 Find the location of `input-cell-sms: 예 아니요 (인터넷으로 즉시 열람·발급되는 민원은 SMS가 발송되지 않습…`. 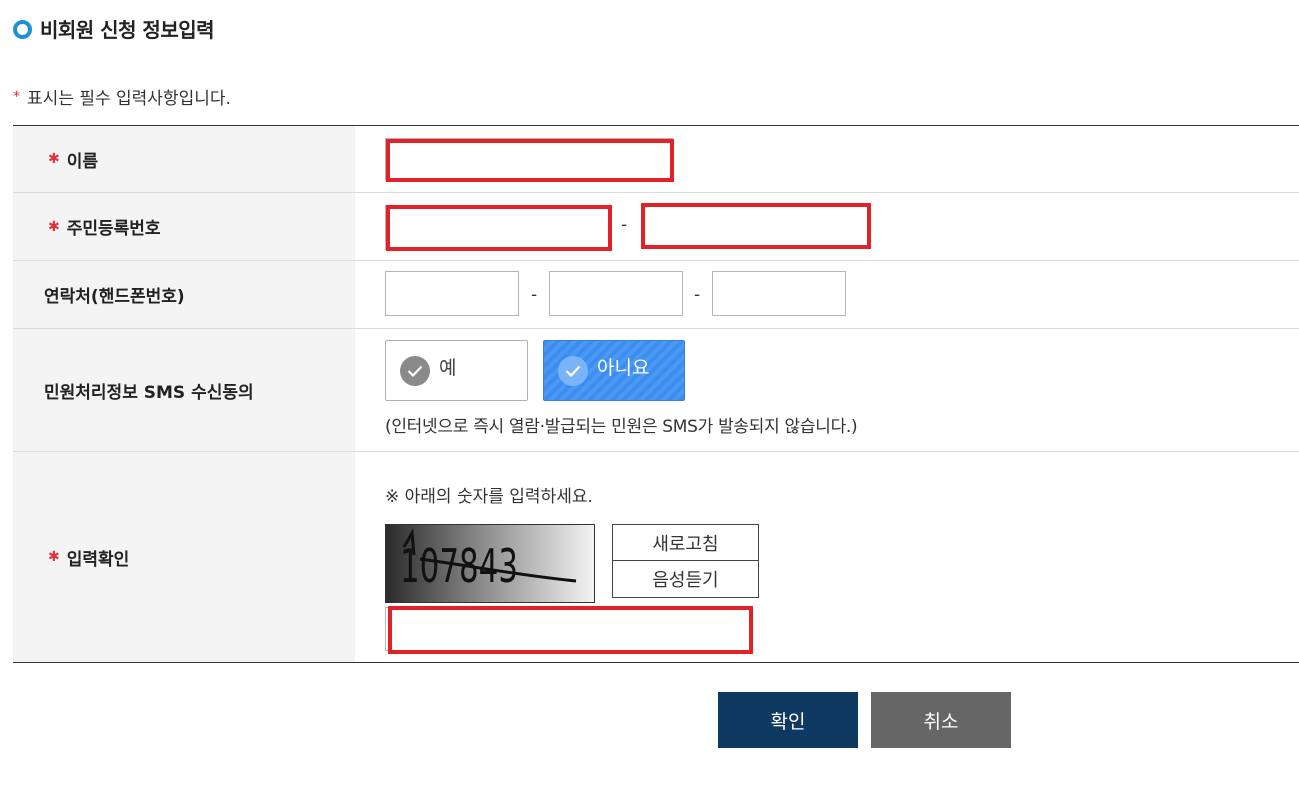

input-cell-sms: 예 아니요 (인터넷으로 즉시 열람·발급되는 민원은 SMS가 발송되지 않습… is located at coordinates (827, 390).